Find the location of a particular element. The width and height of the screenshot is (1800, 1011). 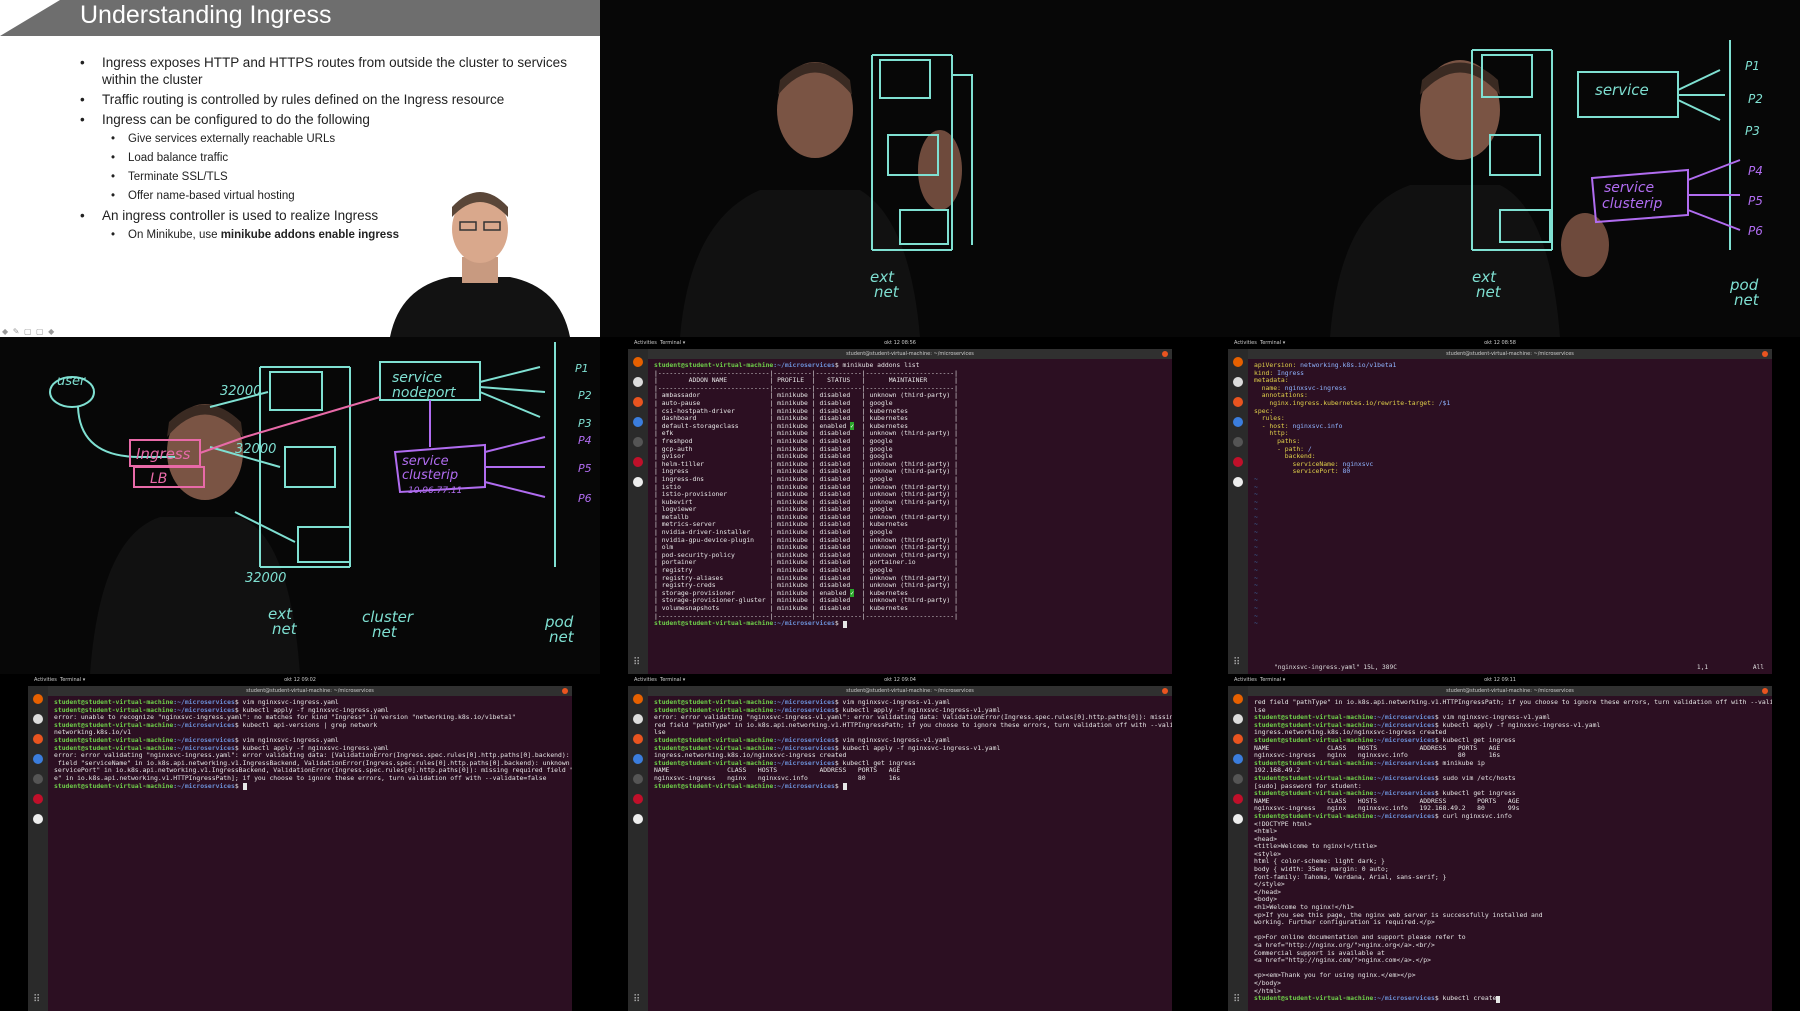

svg-text: nodeport is located at coordinates (424, 393).